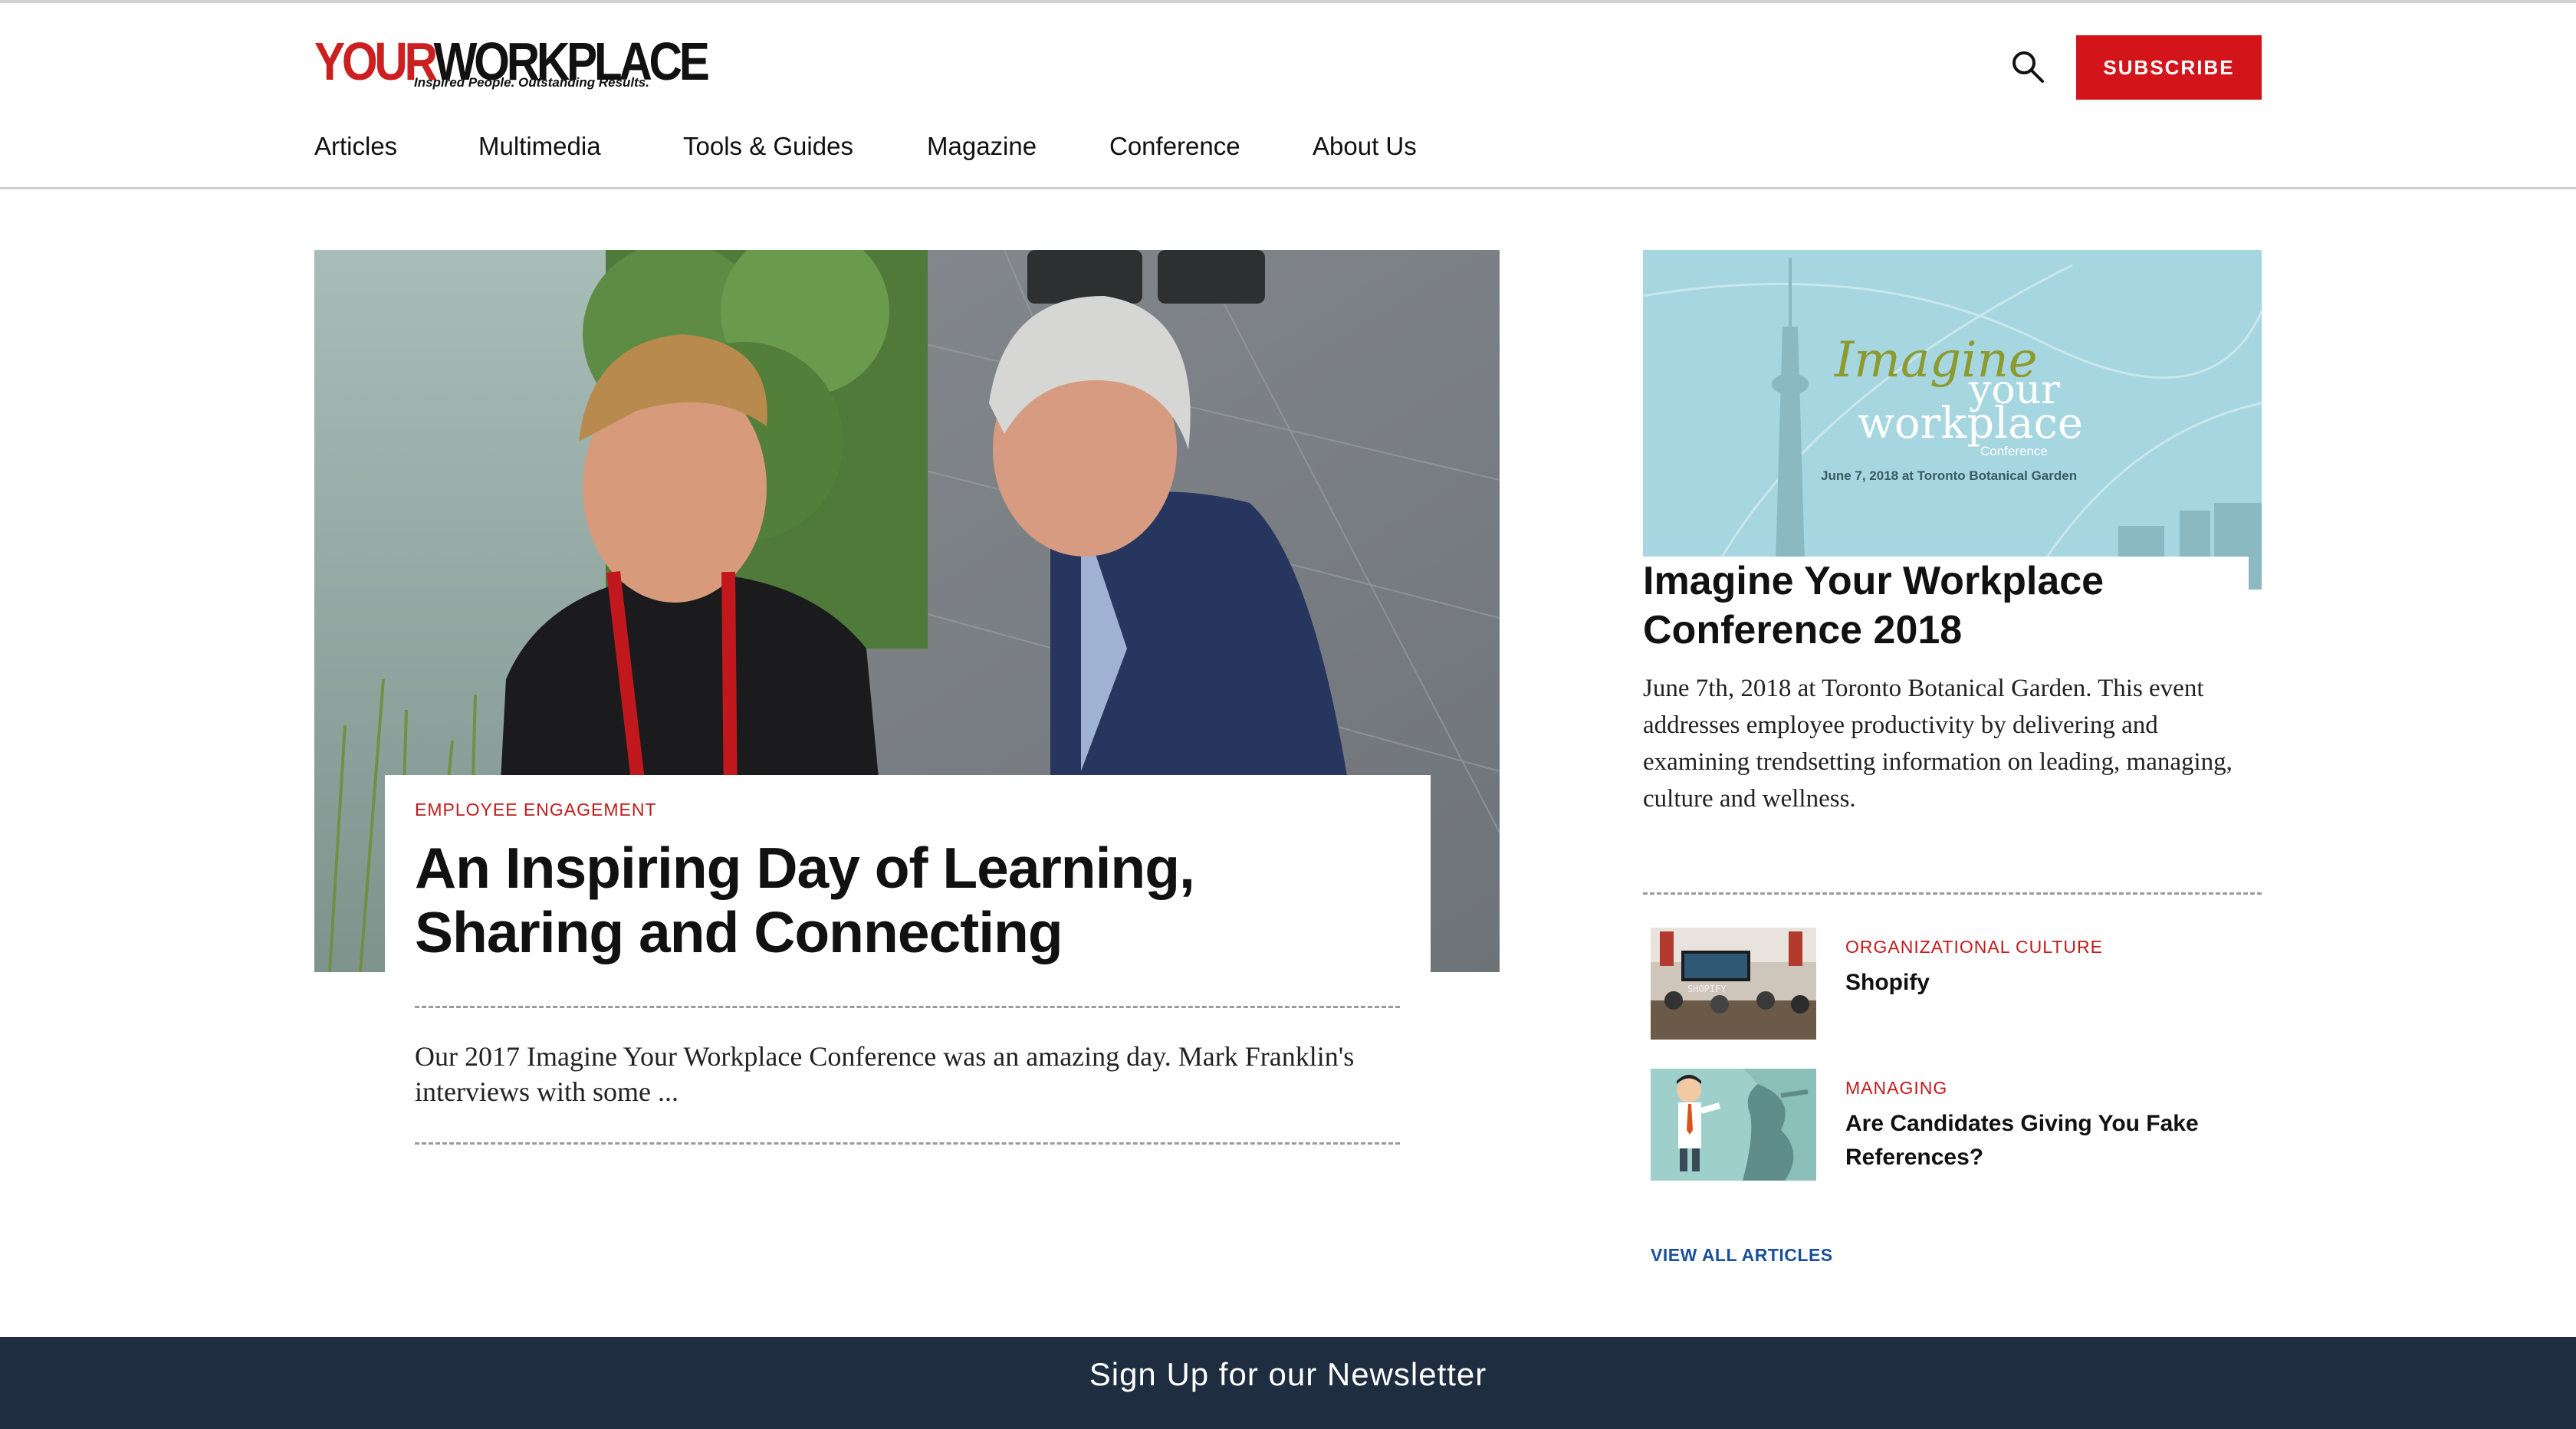 Image resolution: width=2576 pixels, height=1429 pixels. I want to click on banner-conference: Conference, so click(2014, 451).